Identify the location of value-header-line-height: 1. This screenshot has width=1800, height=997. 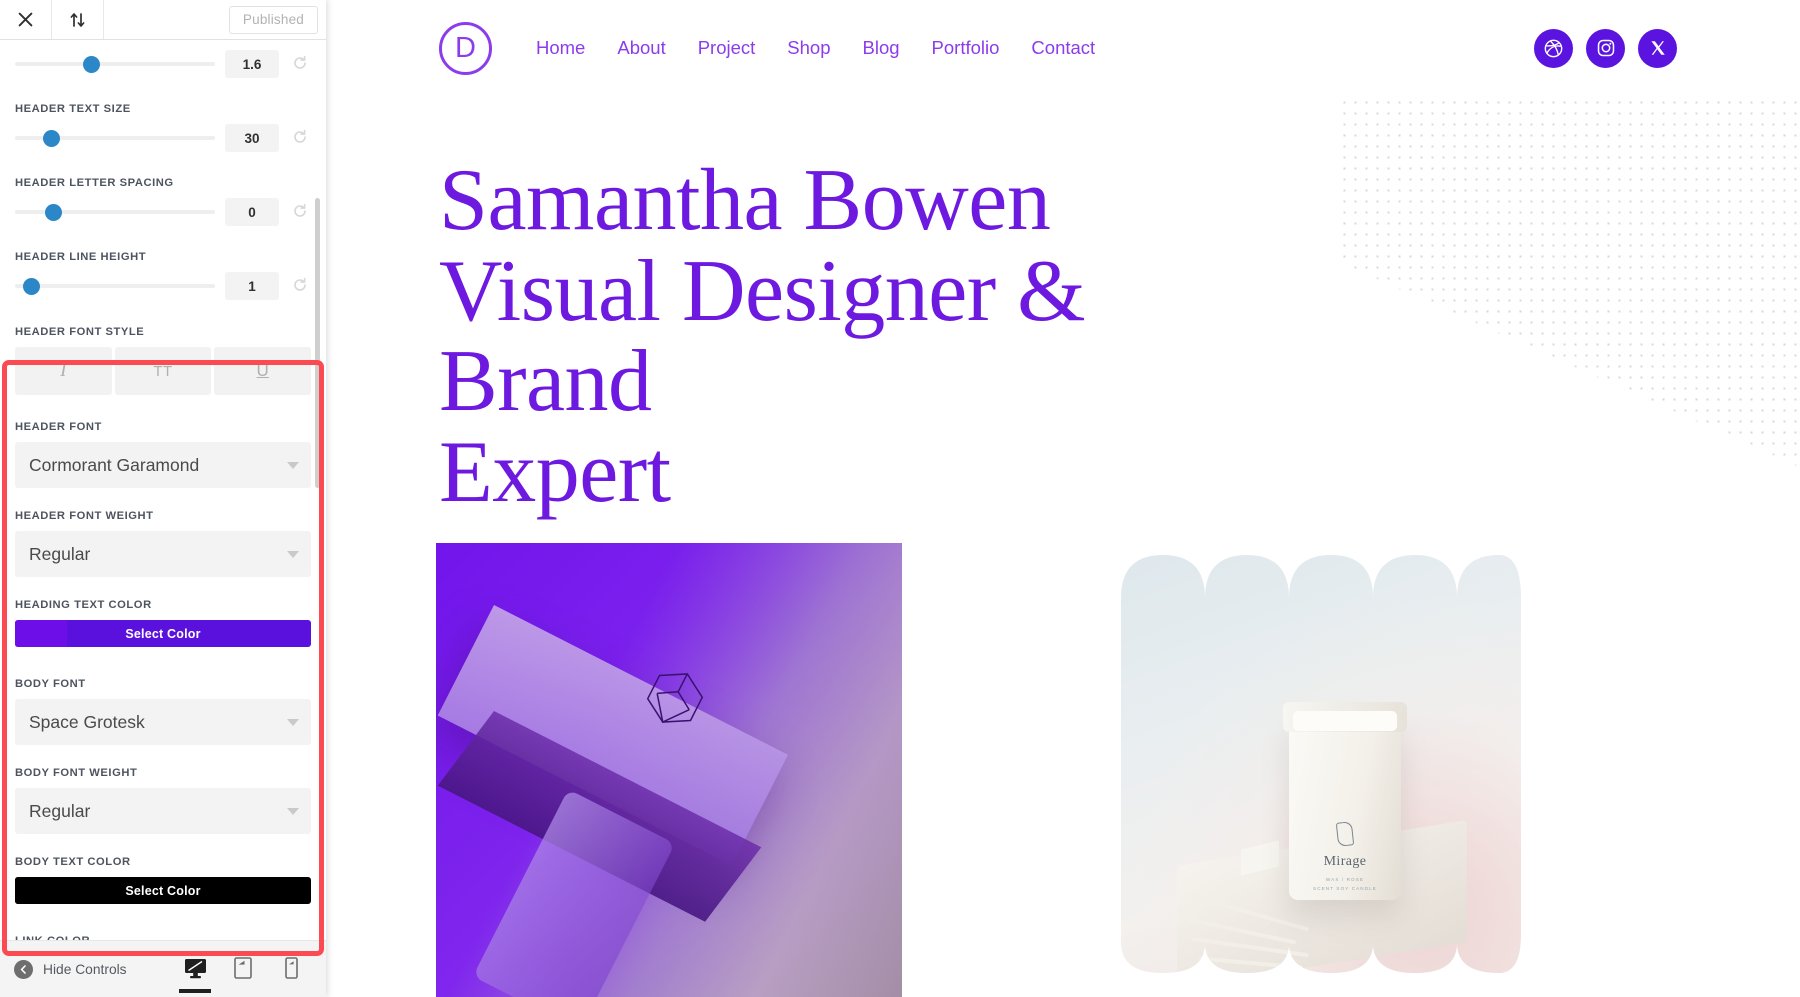
(252, 286).